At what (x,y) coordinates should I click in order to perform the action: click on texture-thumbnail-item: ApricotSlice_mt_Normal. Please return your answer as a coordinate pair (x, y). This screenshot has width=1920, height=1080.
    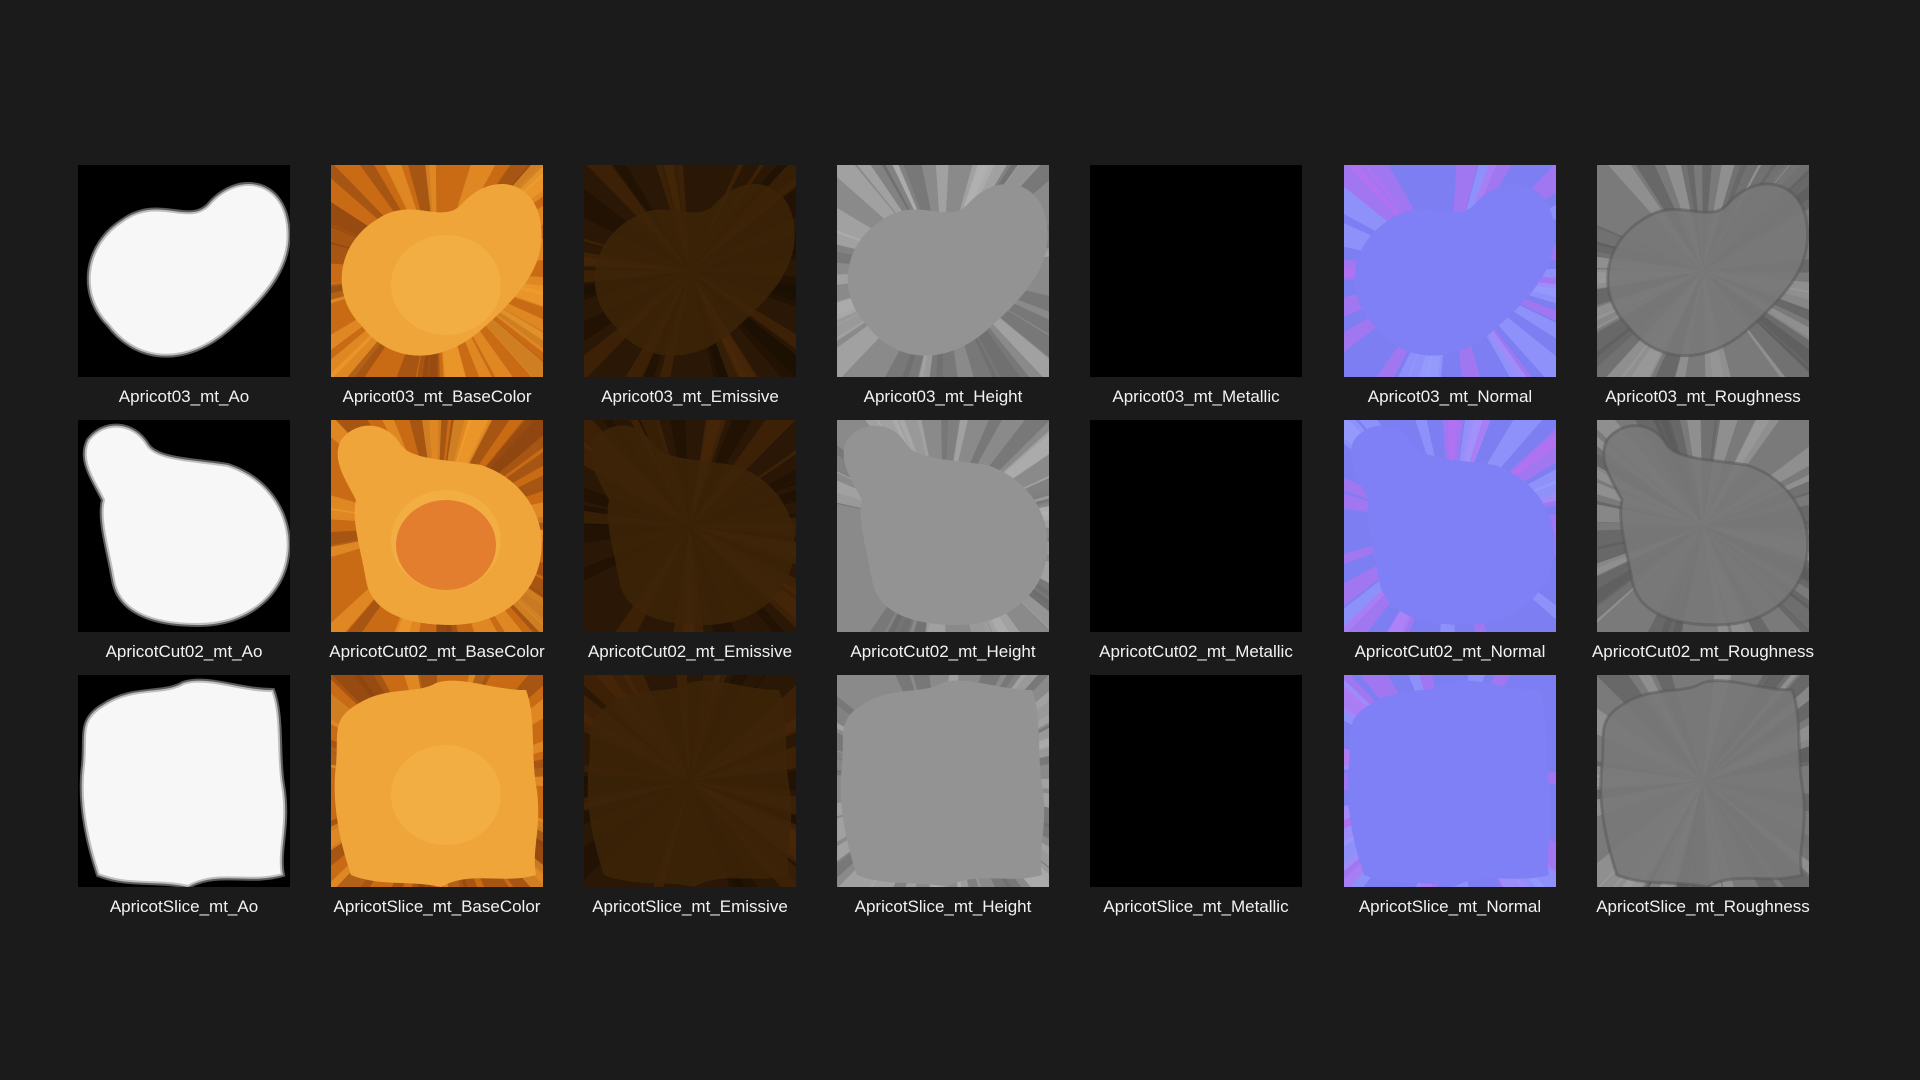
    Looking at the image, I should click on (1450, 801).